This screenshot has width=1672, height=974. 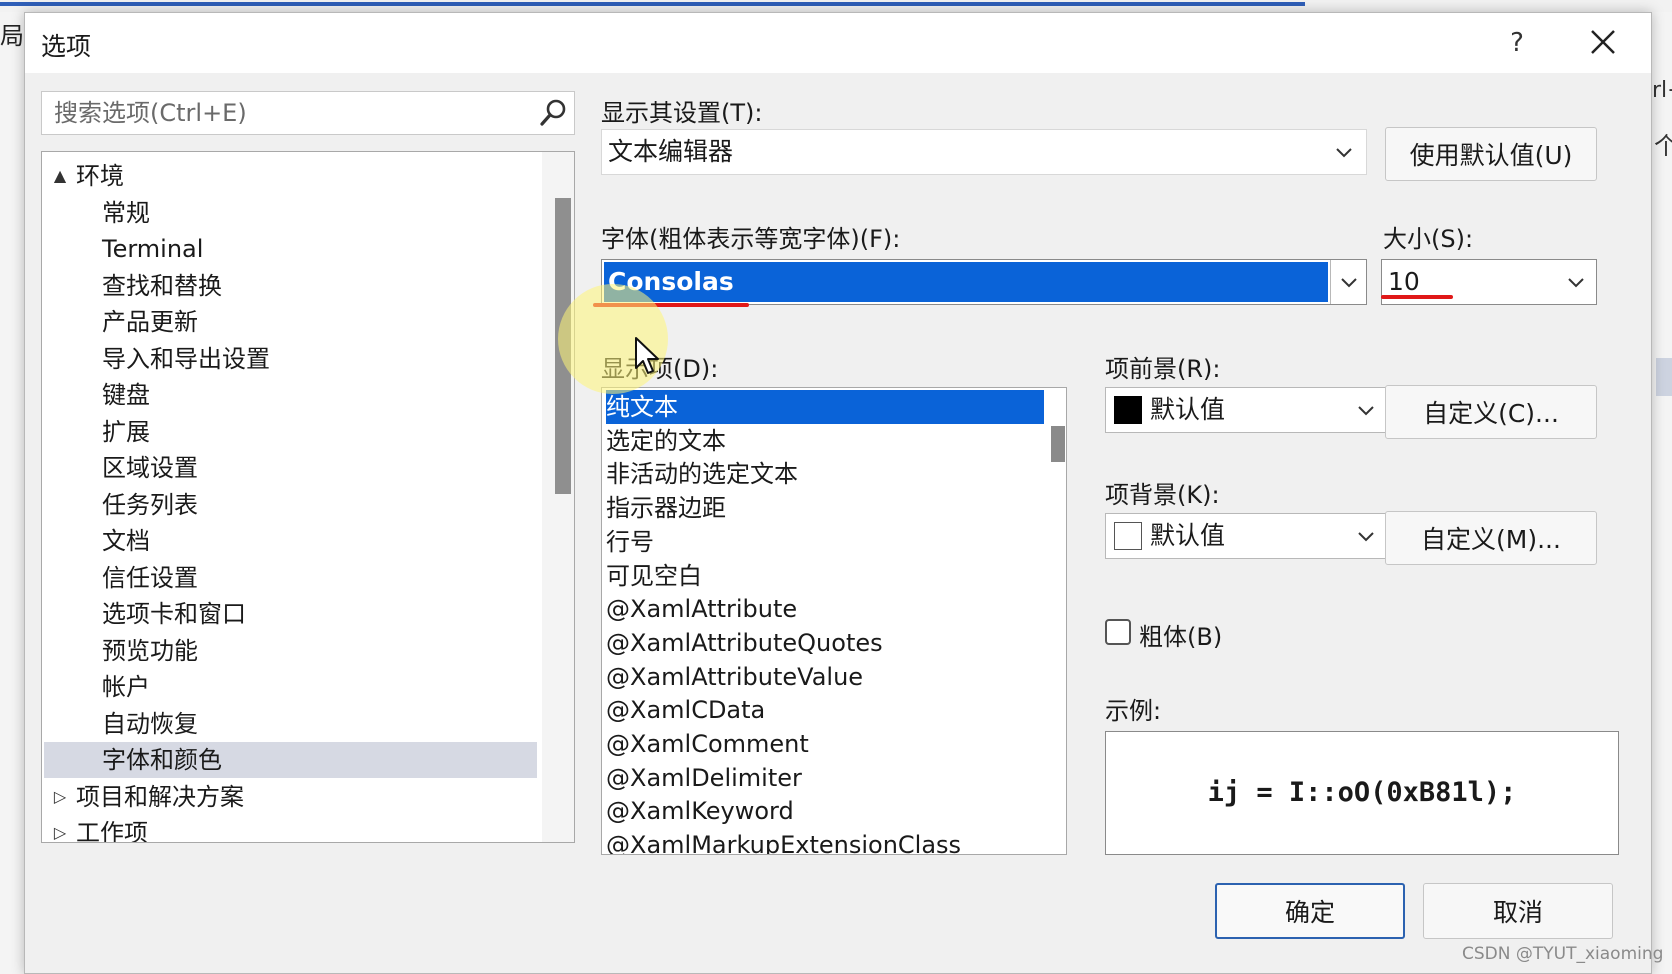 I want to click on search-input, so click(x=294, y=113).